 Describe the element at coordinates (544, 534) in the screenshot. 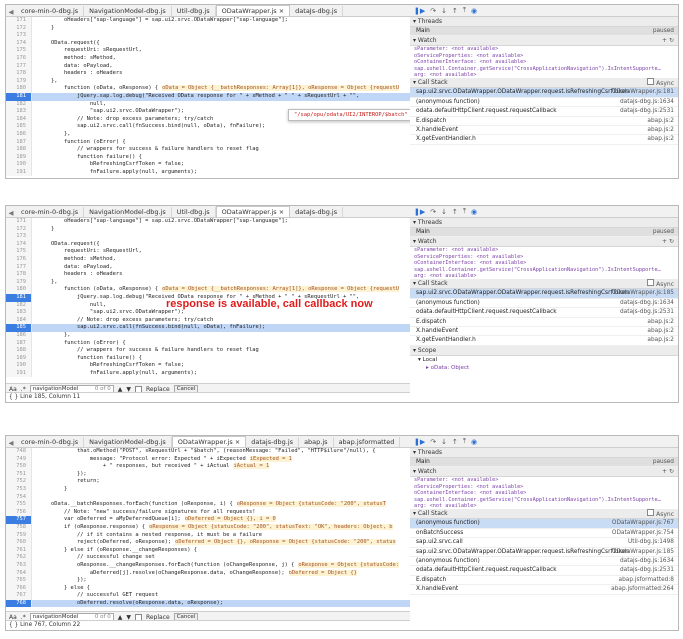

I see `stack-frame: onBatchSuccess ODataWrapper.js:754` at that location.